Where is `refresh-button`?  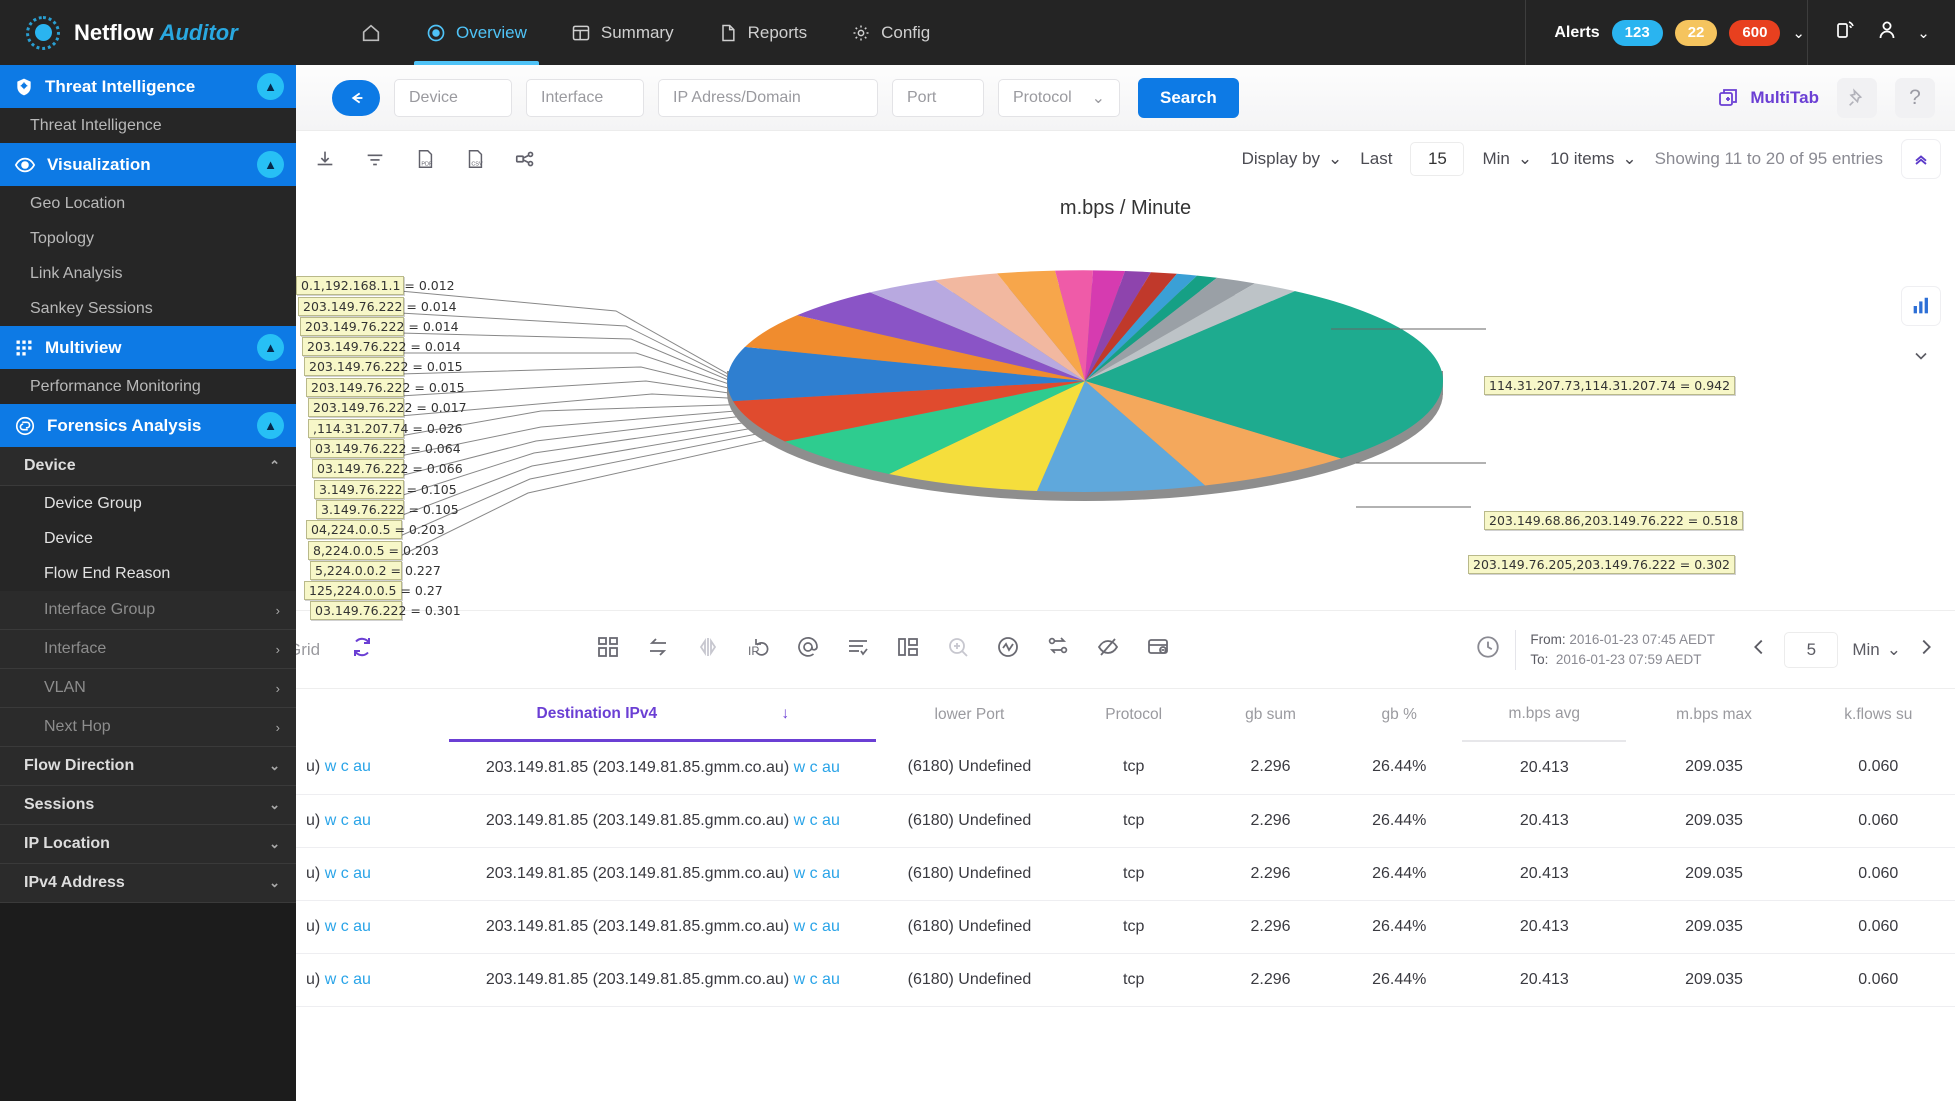
refresh-button is located at coordinates (362, 649).